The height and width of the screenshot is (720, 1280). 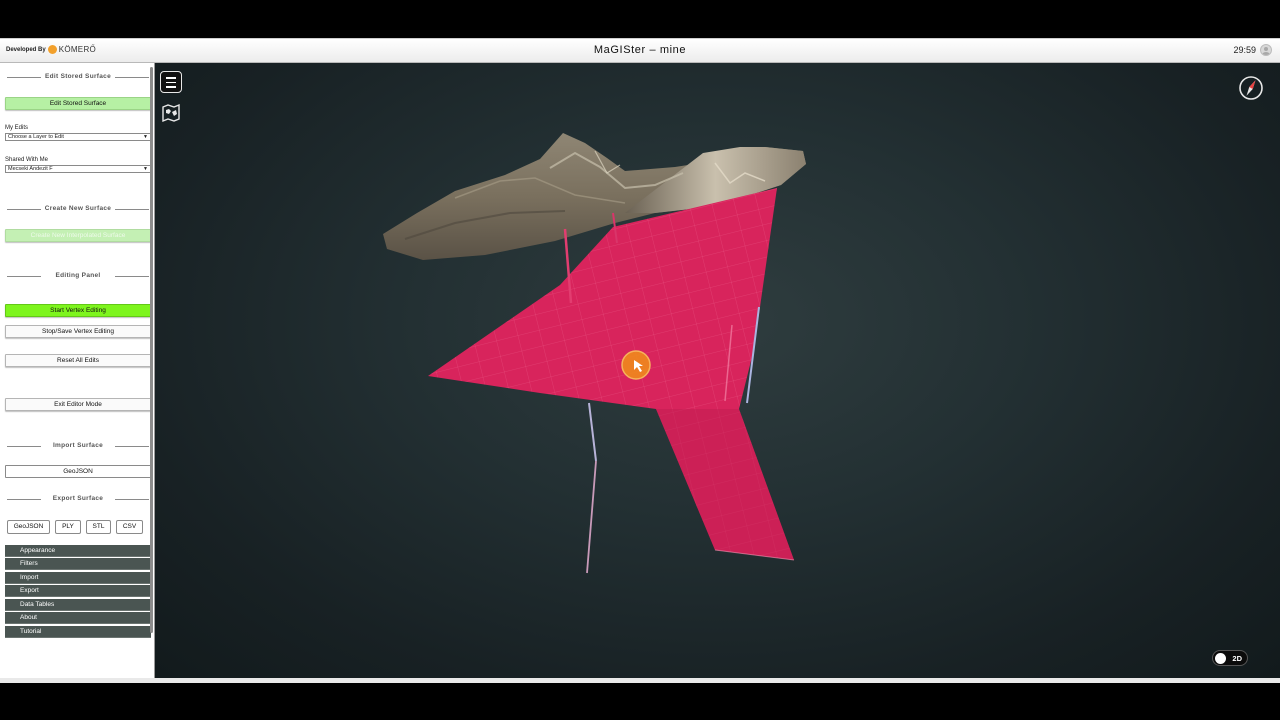 I want to click on menu-item-appearance: Appearance, so click(x=78, y=551).